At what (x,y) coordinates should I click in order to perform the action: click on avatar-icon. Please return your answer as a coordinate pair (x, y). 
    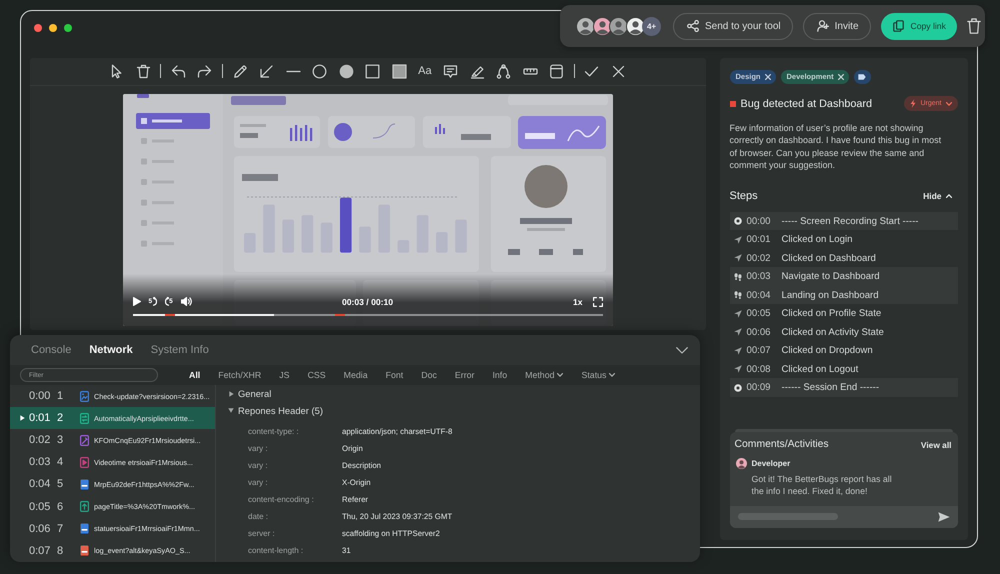
    Looking at the image, I should click on (741, 463).